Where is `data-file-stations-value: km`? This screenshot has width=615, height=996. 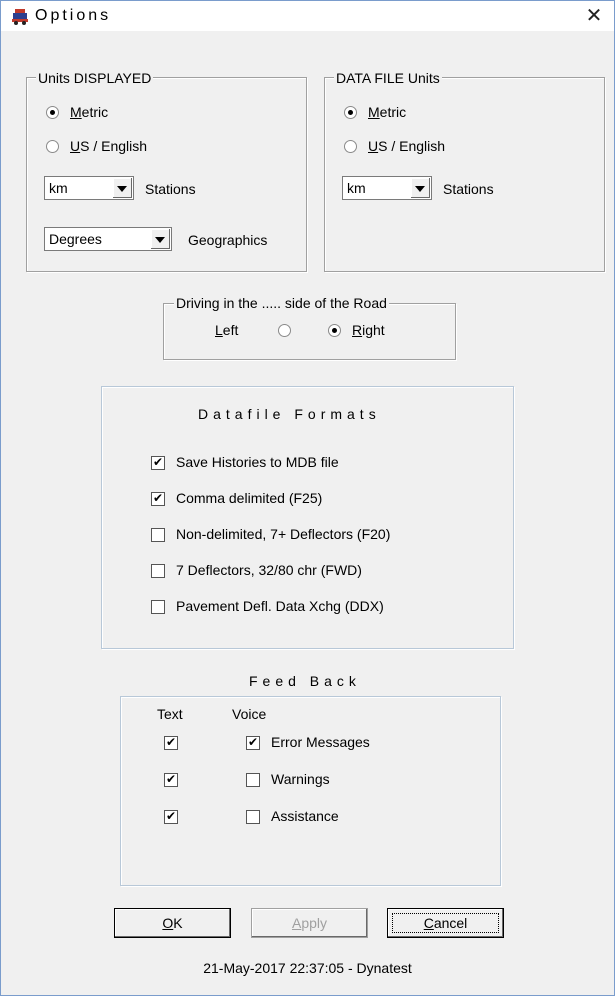 data-file-stations-value: km is located at coordinates (356, 188).